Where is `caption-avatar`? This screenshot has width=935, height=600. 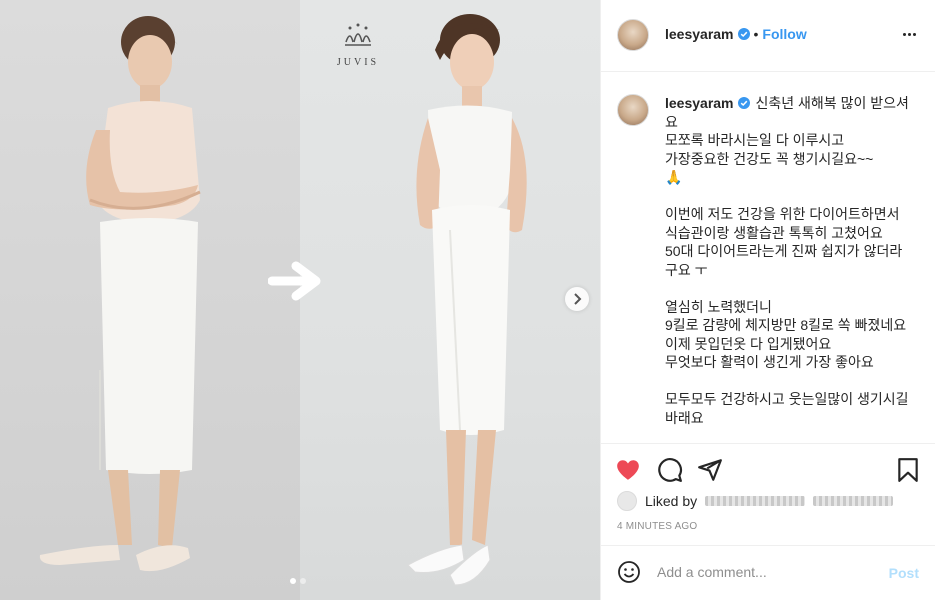
caption-avatar is located at coordinates (633, 110).